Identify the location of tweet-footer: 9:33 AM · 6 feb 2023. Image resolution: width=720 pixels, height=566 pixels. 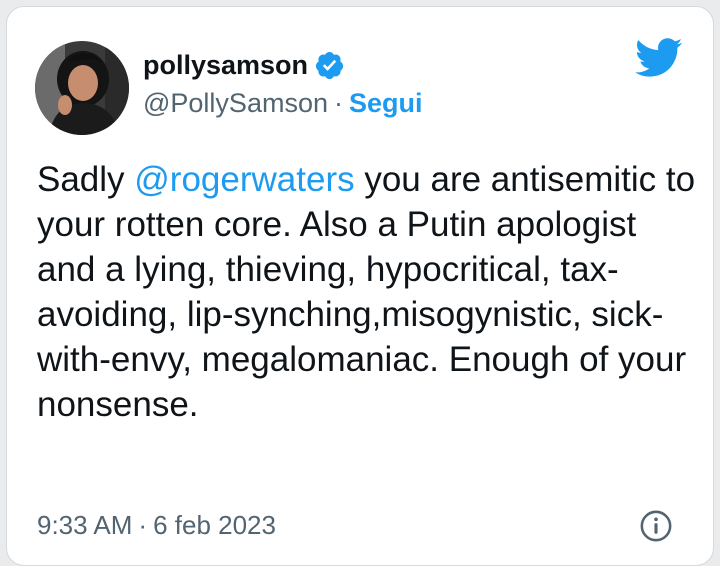
(156, 525).